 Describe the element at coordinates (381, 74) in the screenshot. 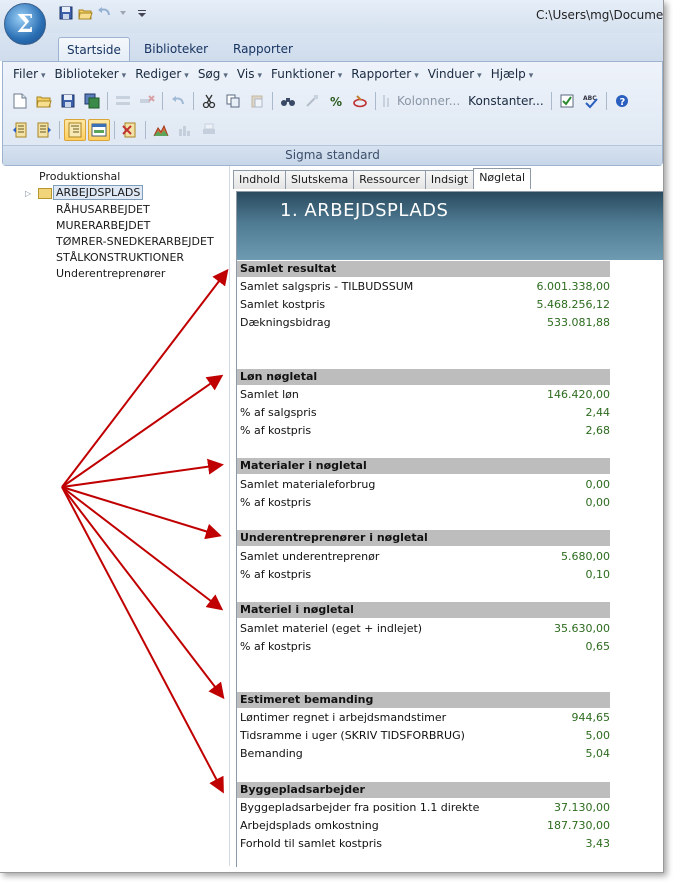

I see `menu-label: Rapporter` at that location.